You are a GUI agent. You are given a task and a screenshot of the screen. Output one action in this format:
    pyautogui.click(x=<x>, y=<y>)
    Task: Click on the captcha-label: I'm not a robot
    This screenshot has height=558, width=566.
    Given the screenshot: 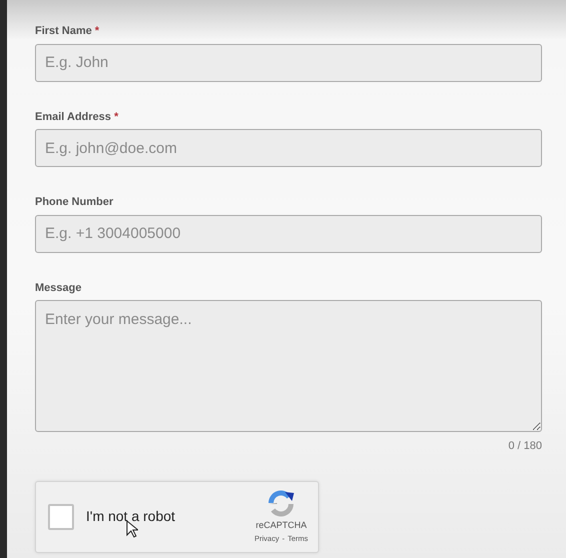 What is the action you would take?
    pyautogui.click(x=131, y=516)
    